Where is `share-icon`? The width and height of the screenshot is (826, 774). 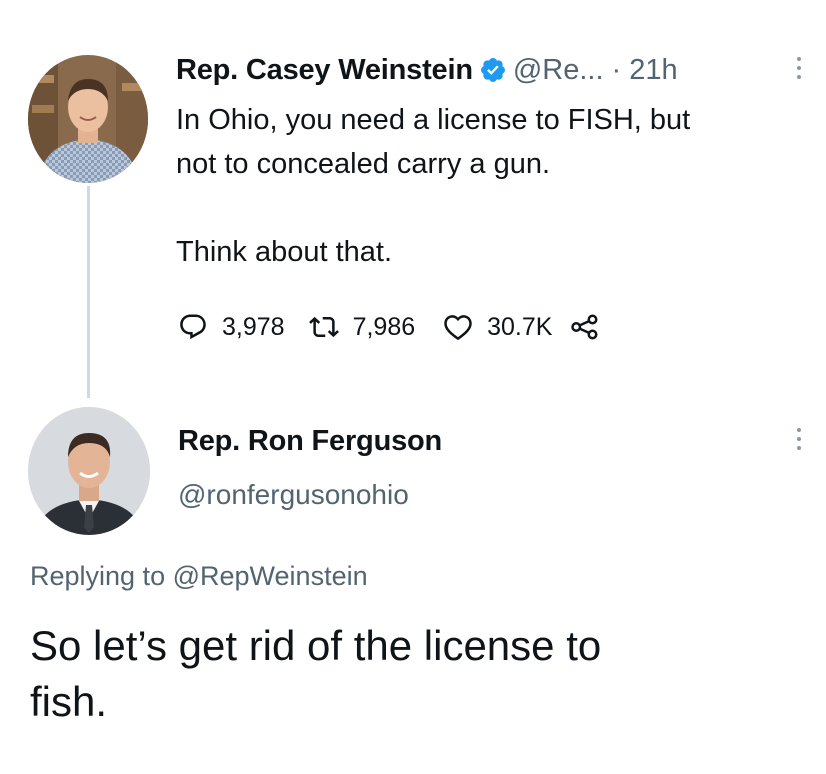
share-icon is located at coordinates (584, 327).